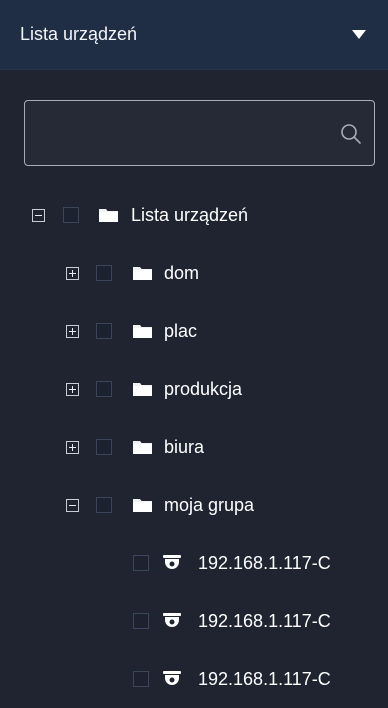 Image resolution: width=388 pixels, height=708 pixels. Describe the element at coordinates (182, 134) in the screenshot. I see `search-input` at that location.